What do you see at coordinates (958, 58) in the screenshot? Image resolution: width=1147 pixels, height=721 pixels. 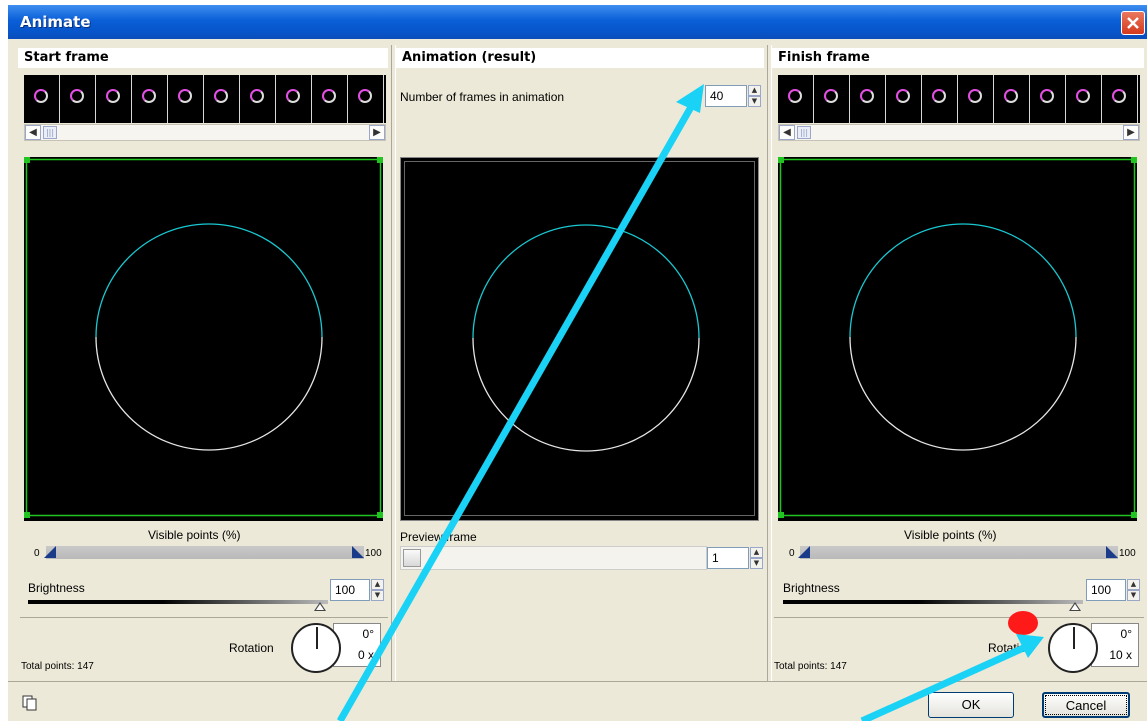 I see `finish-frame-heading: Finish frame` at bounding box center [958, 58].